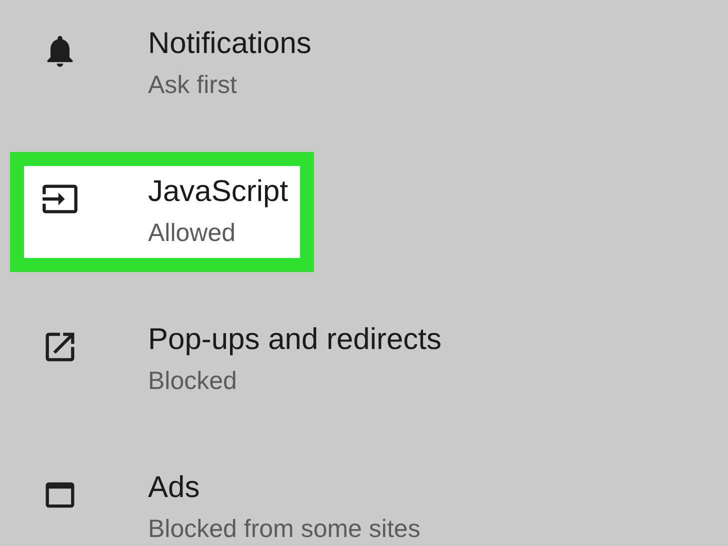 This screenshot has width=728, height=546. What do you see at coordinates (228, 497) in the screenshot?
I see `settings-item: Ads Blocked from some sites` at bounding box center [228, 497].